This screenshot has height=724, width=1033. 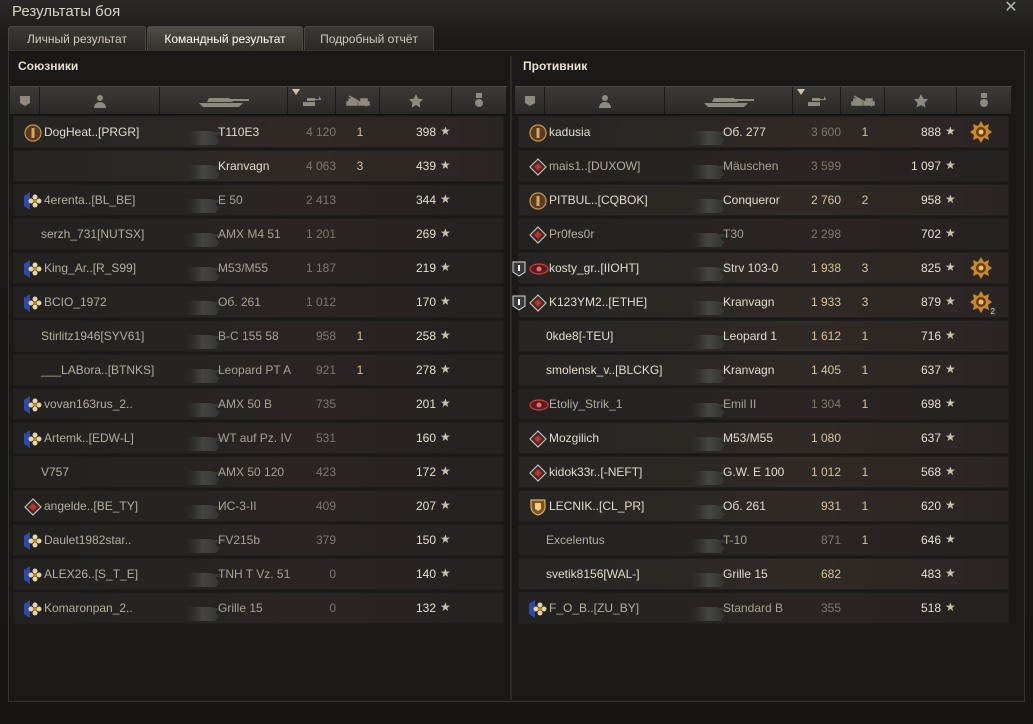 I want to click on tab-personal: Личный результат, so click(x=77, y=38).